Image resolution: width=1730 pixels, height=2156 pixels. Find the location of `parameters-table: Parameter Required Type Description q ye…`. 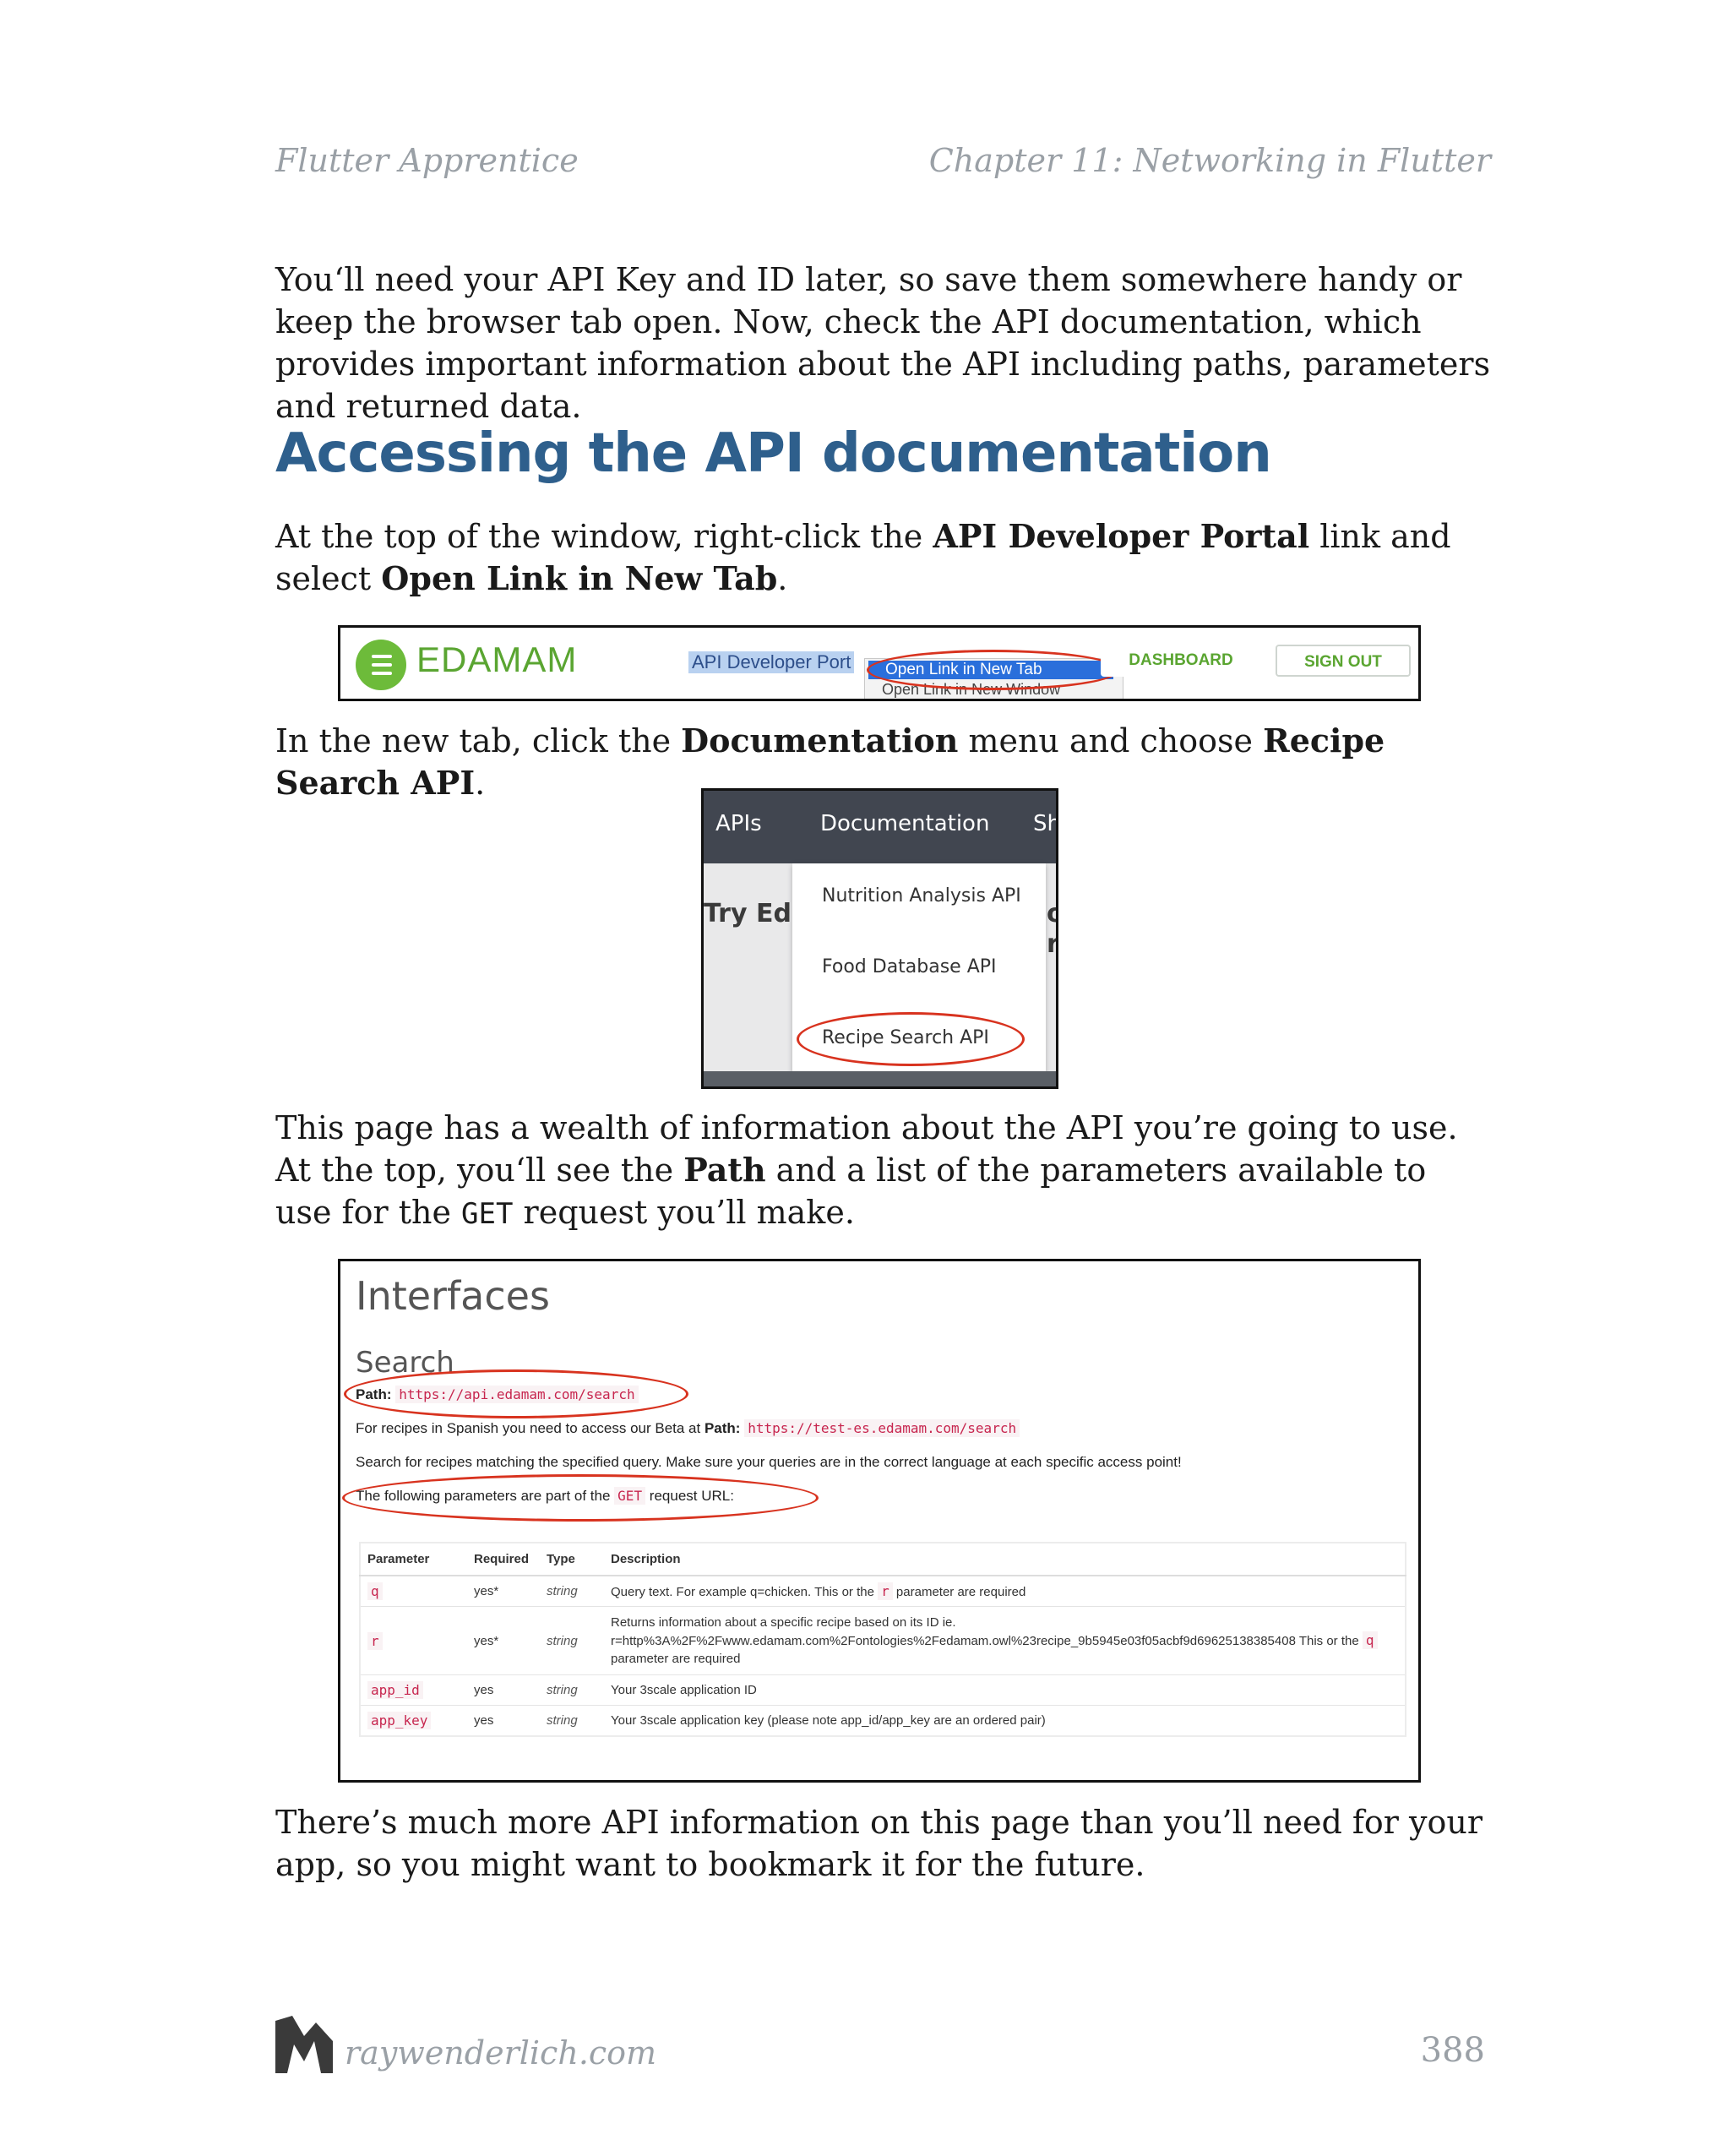

parameters-table: Parameter Required Type Description q ye… is located at coordinates (883, 1640).